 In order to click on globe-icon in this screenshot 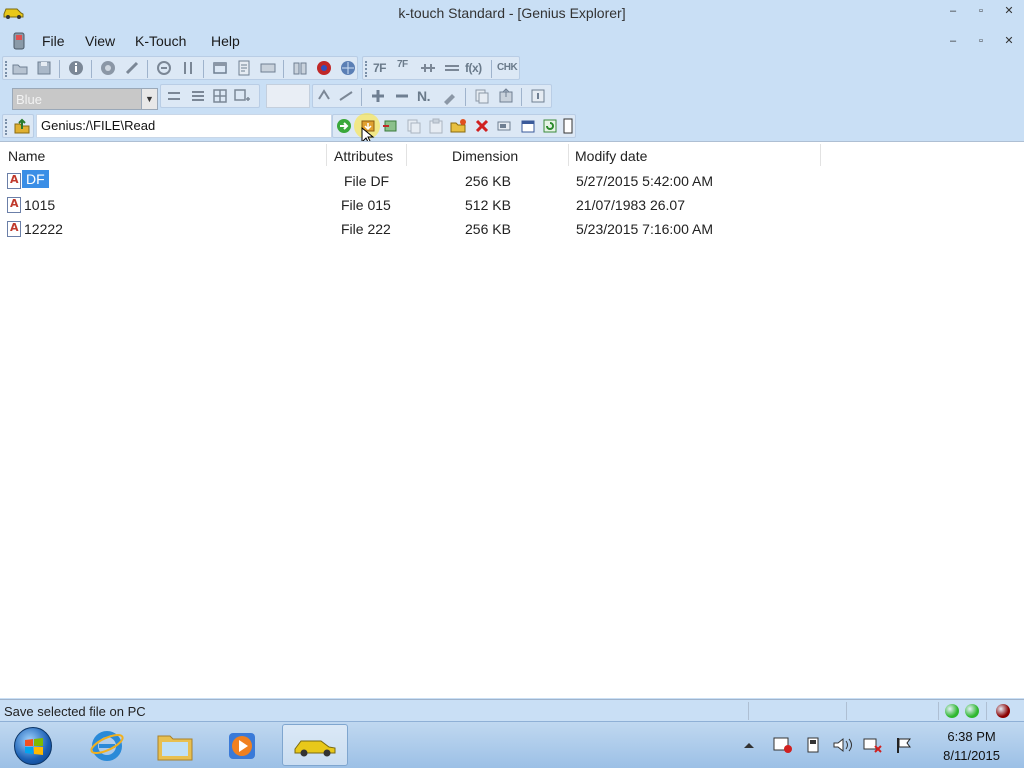, I will do `click(108, 68)`.